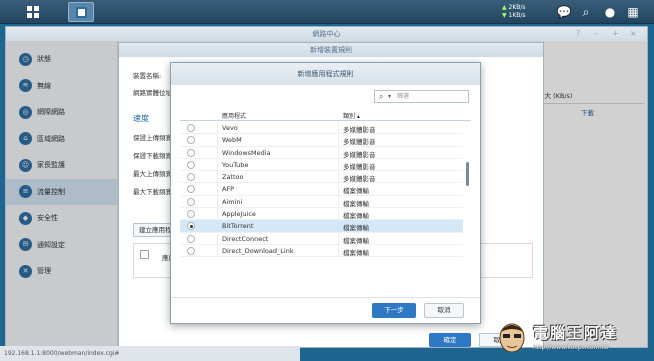 The width and height of the screenshot is (654, 361). I want to click on table-row: Aimini 檔案傳輸, so click(321, 202).